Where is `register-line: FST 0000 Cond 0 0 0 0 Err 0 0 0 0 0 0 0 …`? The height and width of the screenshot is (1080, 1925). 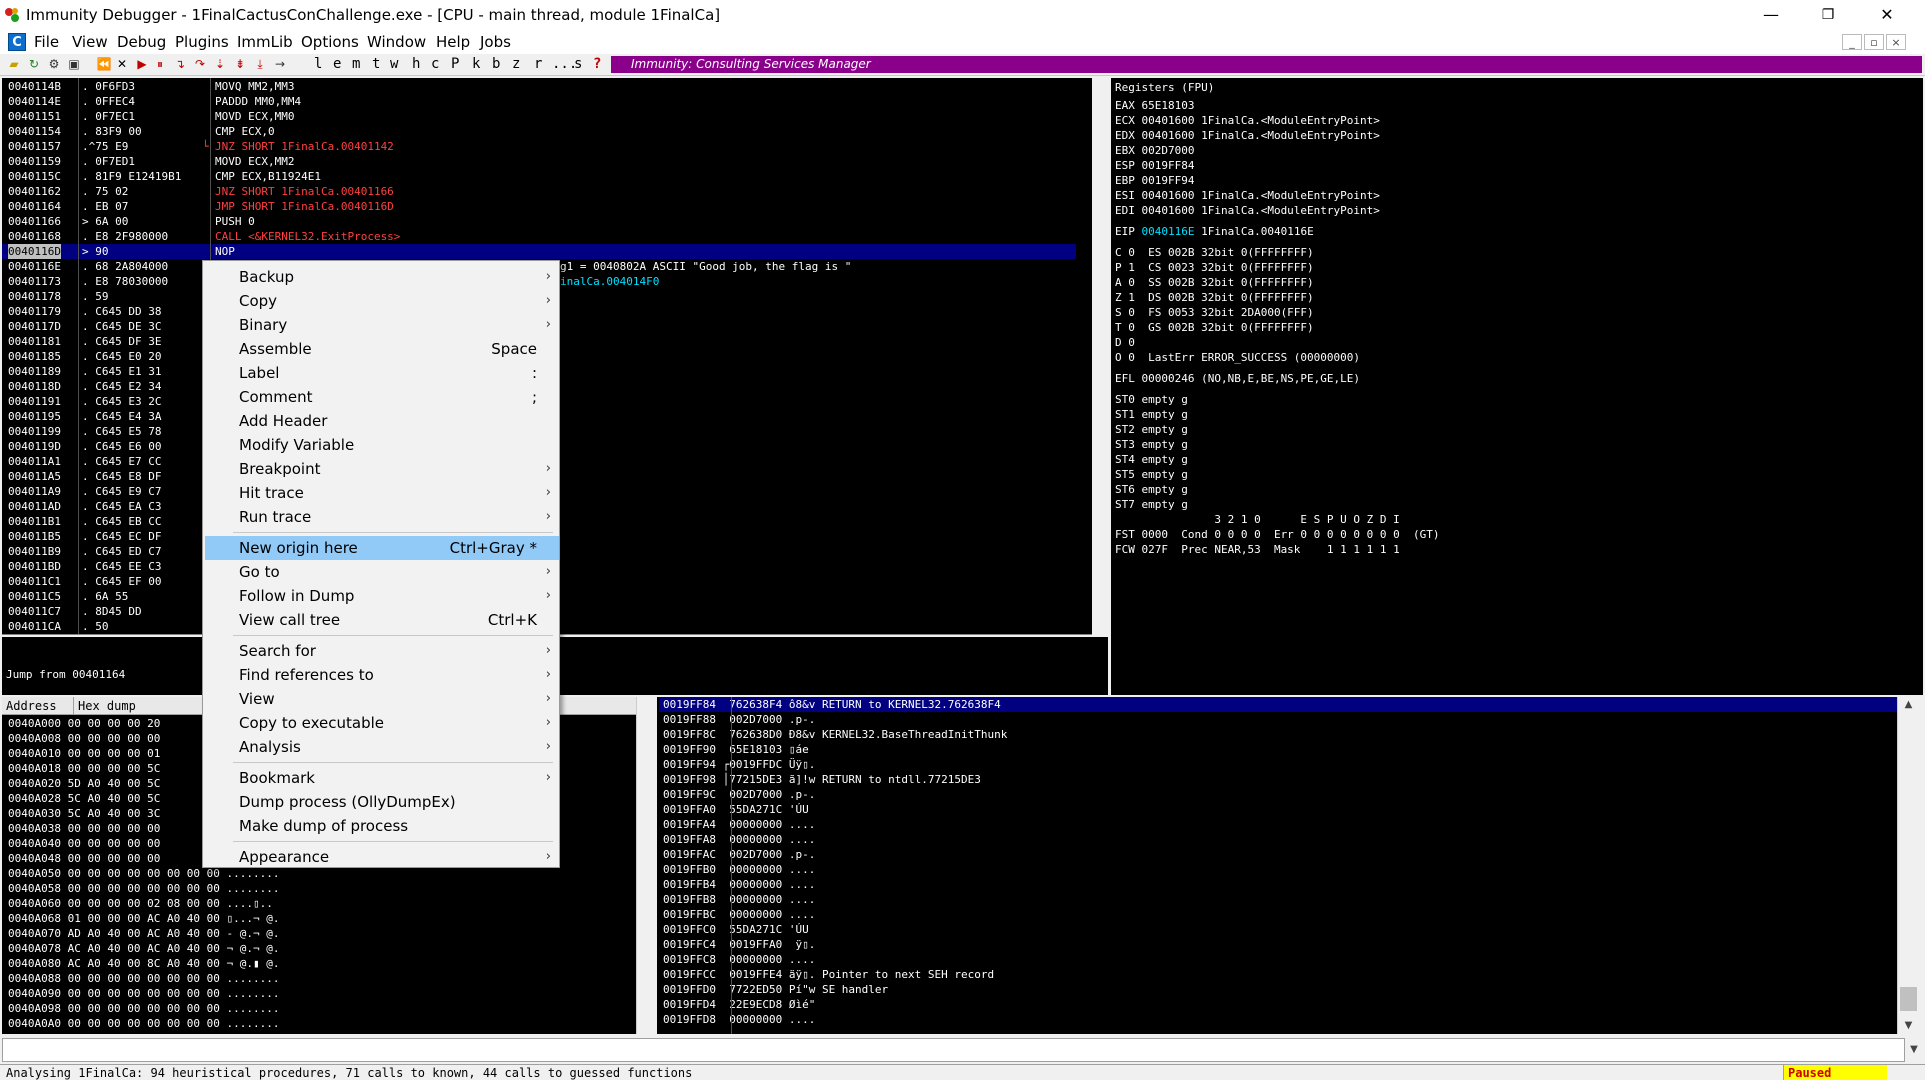 register-line: FST 0000 Cond 0 0 0 0 Err 0 0 0 0 0 0 0 … is located at coordinates (1277, 534).